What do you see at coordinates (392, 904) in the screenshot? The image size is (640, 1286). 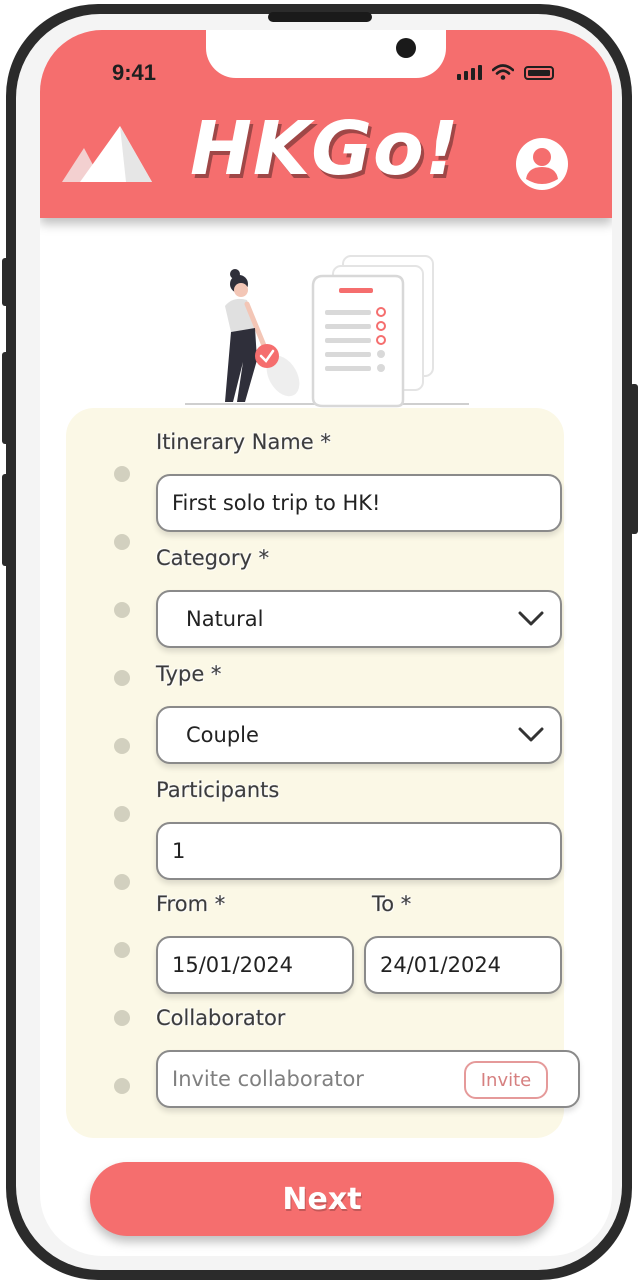 I see `to-label: To *` at bounding box center [392, 904].